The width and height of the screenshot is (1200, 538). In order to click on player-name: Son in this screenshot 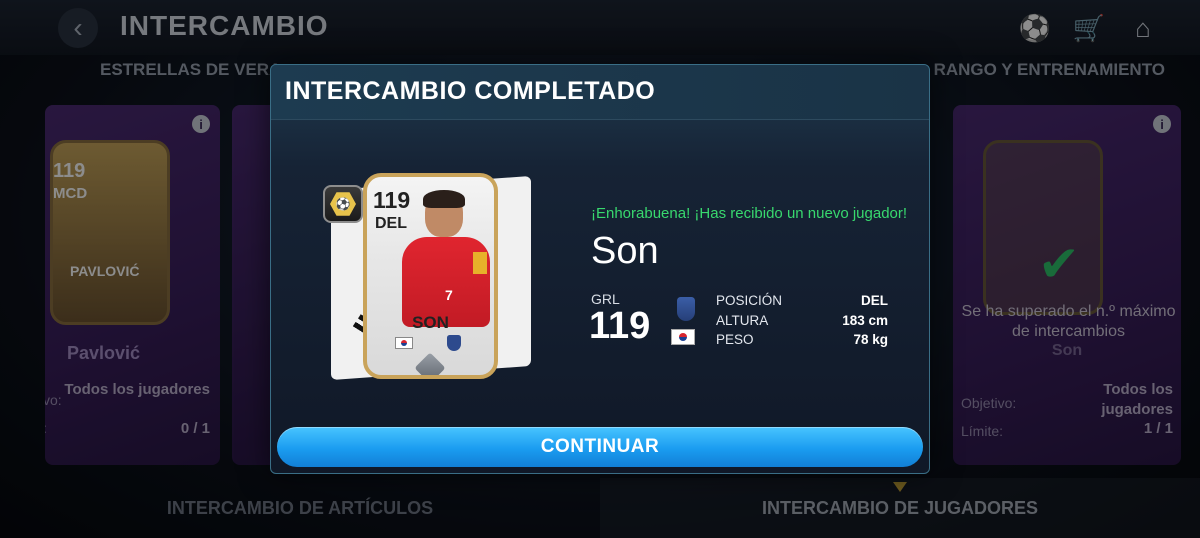, I will do `click(625, 251)`.